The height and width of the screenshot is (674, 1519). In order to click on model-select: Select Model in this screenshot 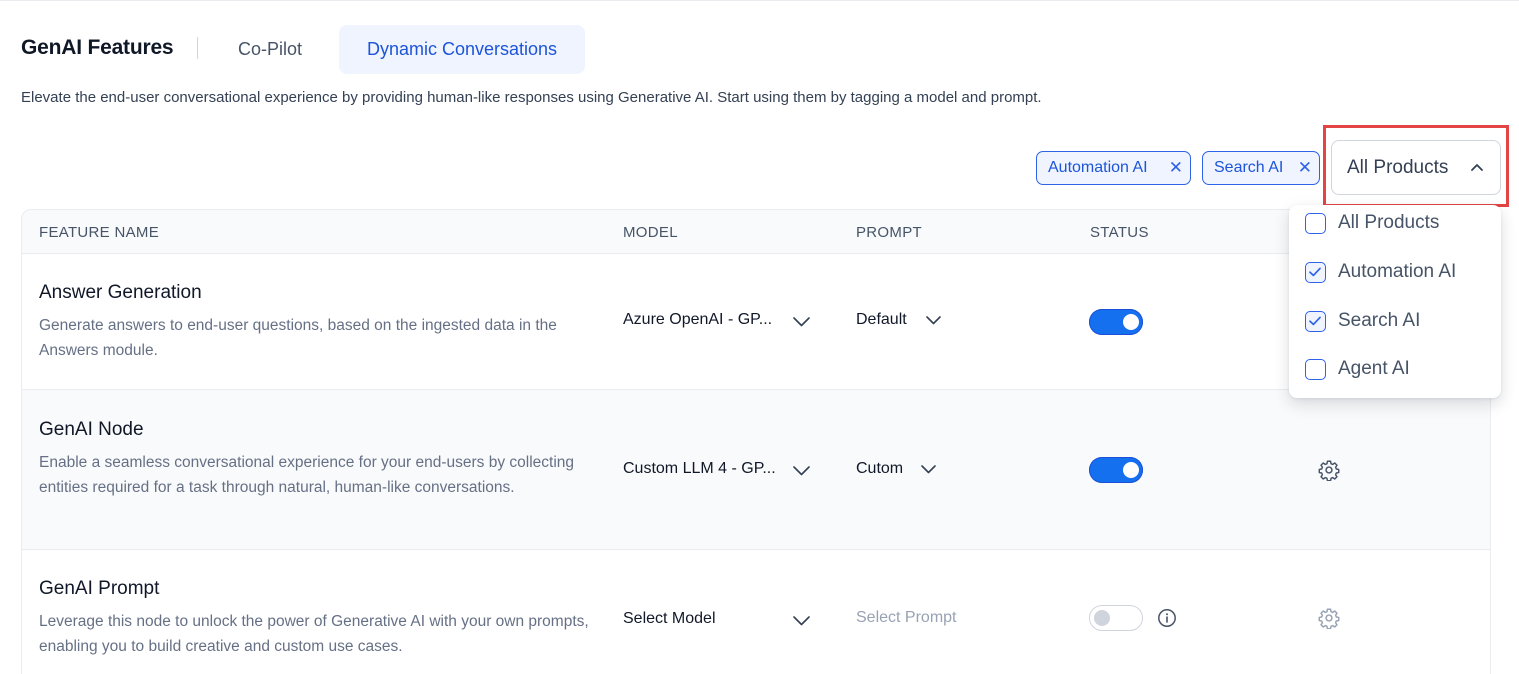, I will do `click(718, 619)`.